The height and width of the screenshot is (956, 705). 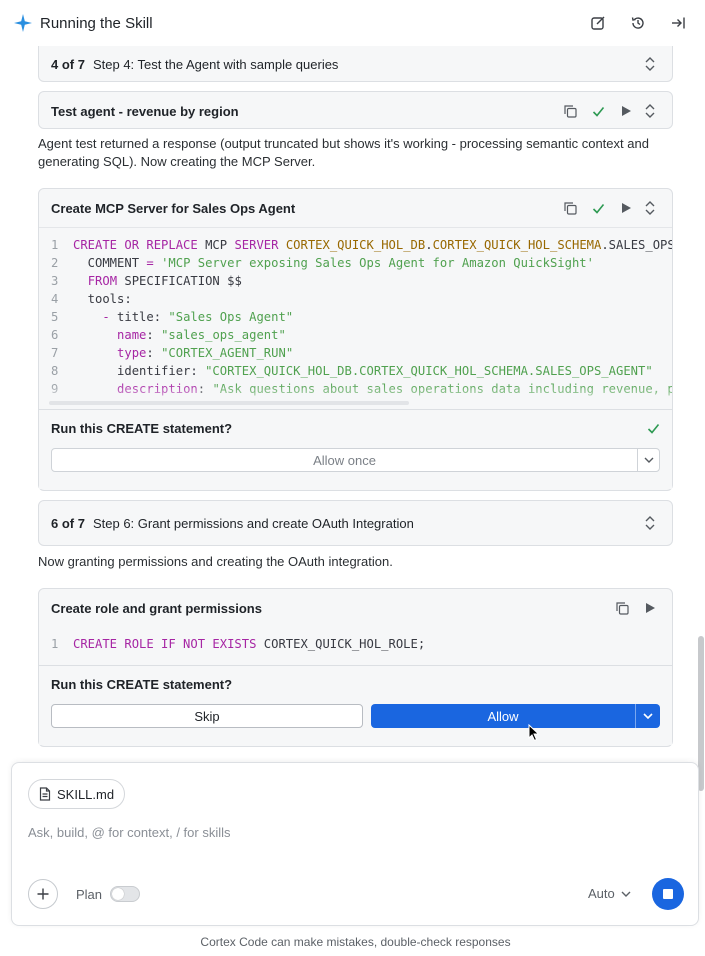 I want to click on mode-select: Auto, so click(x=609, y=893).